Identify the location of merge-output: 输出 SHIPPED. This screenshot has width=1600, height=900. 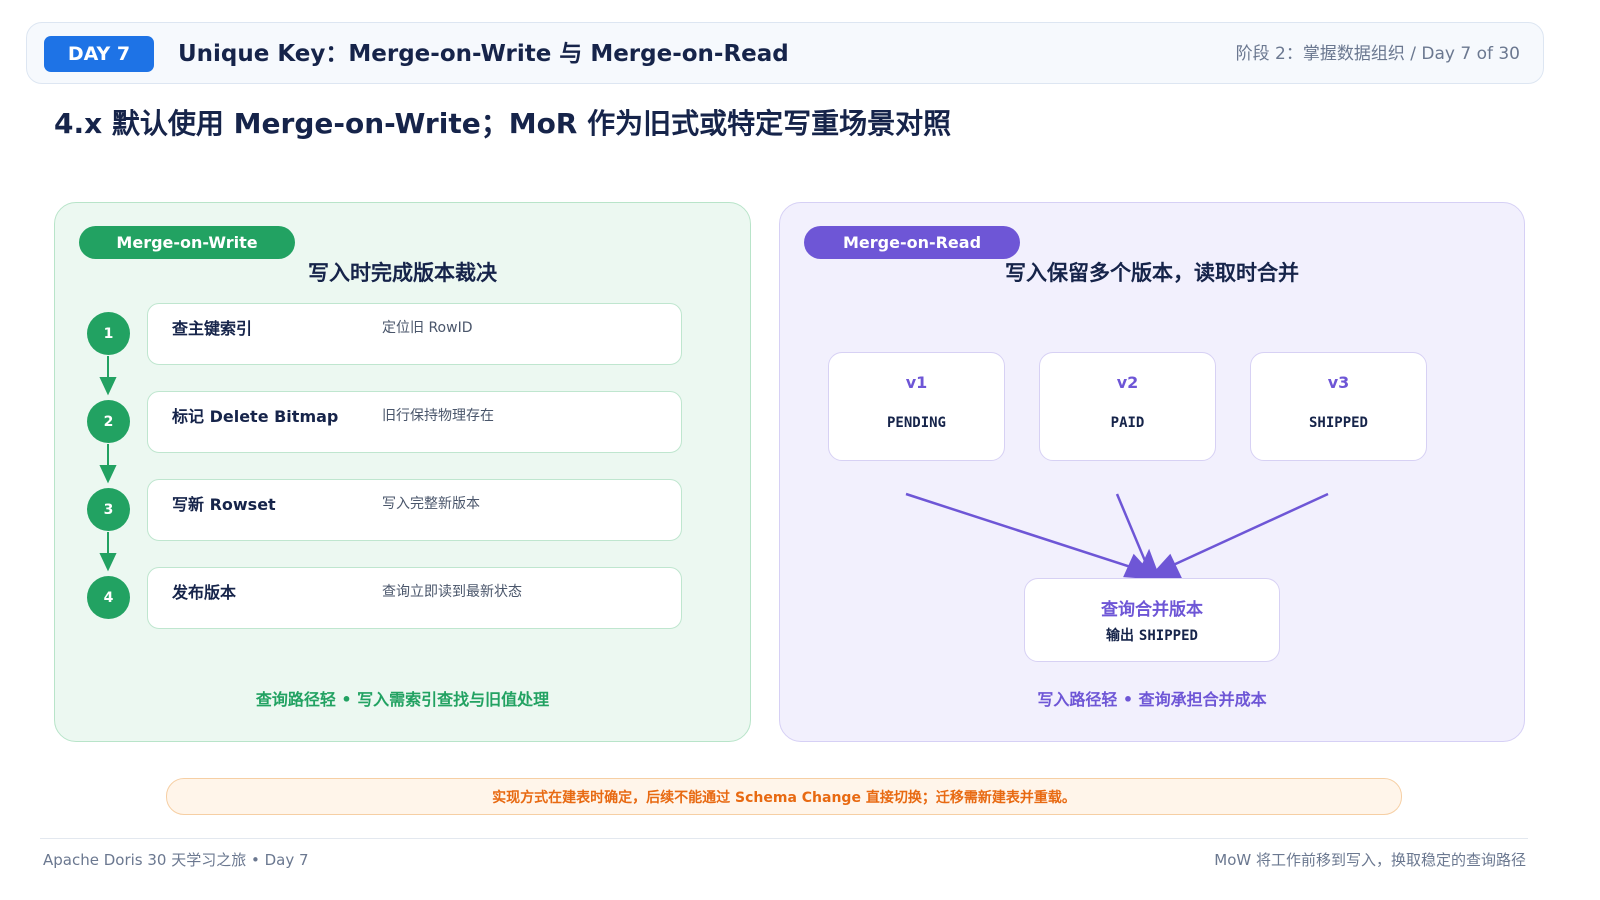
(1152, 635).